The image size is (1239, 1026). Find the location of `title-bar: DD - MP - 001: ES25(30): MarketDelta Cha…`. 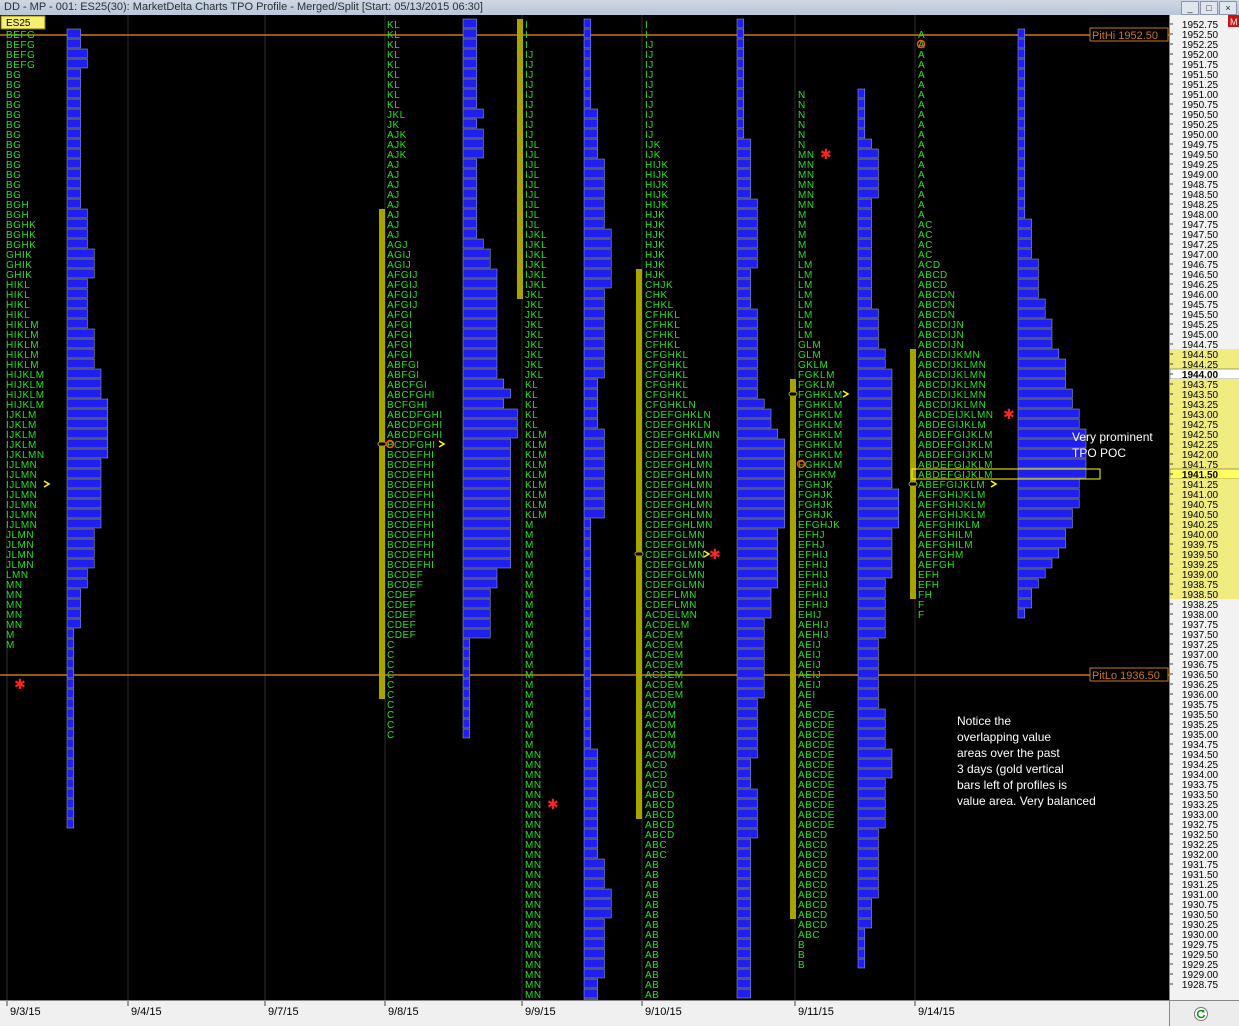

title-bar: DD - MP - 001: ES25(30): MarketDelta Cha… is located at coordinates (619, 8).